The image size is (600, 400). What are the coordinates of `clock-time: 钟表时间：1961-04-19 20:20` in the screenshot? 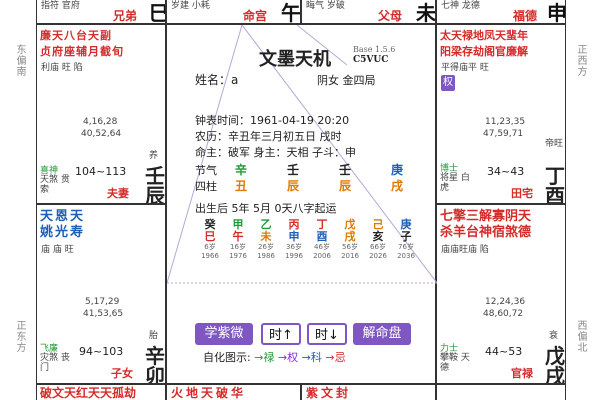 It's located at (272, 120).